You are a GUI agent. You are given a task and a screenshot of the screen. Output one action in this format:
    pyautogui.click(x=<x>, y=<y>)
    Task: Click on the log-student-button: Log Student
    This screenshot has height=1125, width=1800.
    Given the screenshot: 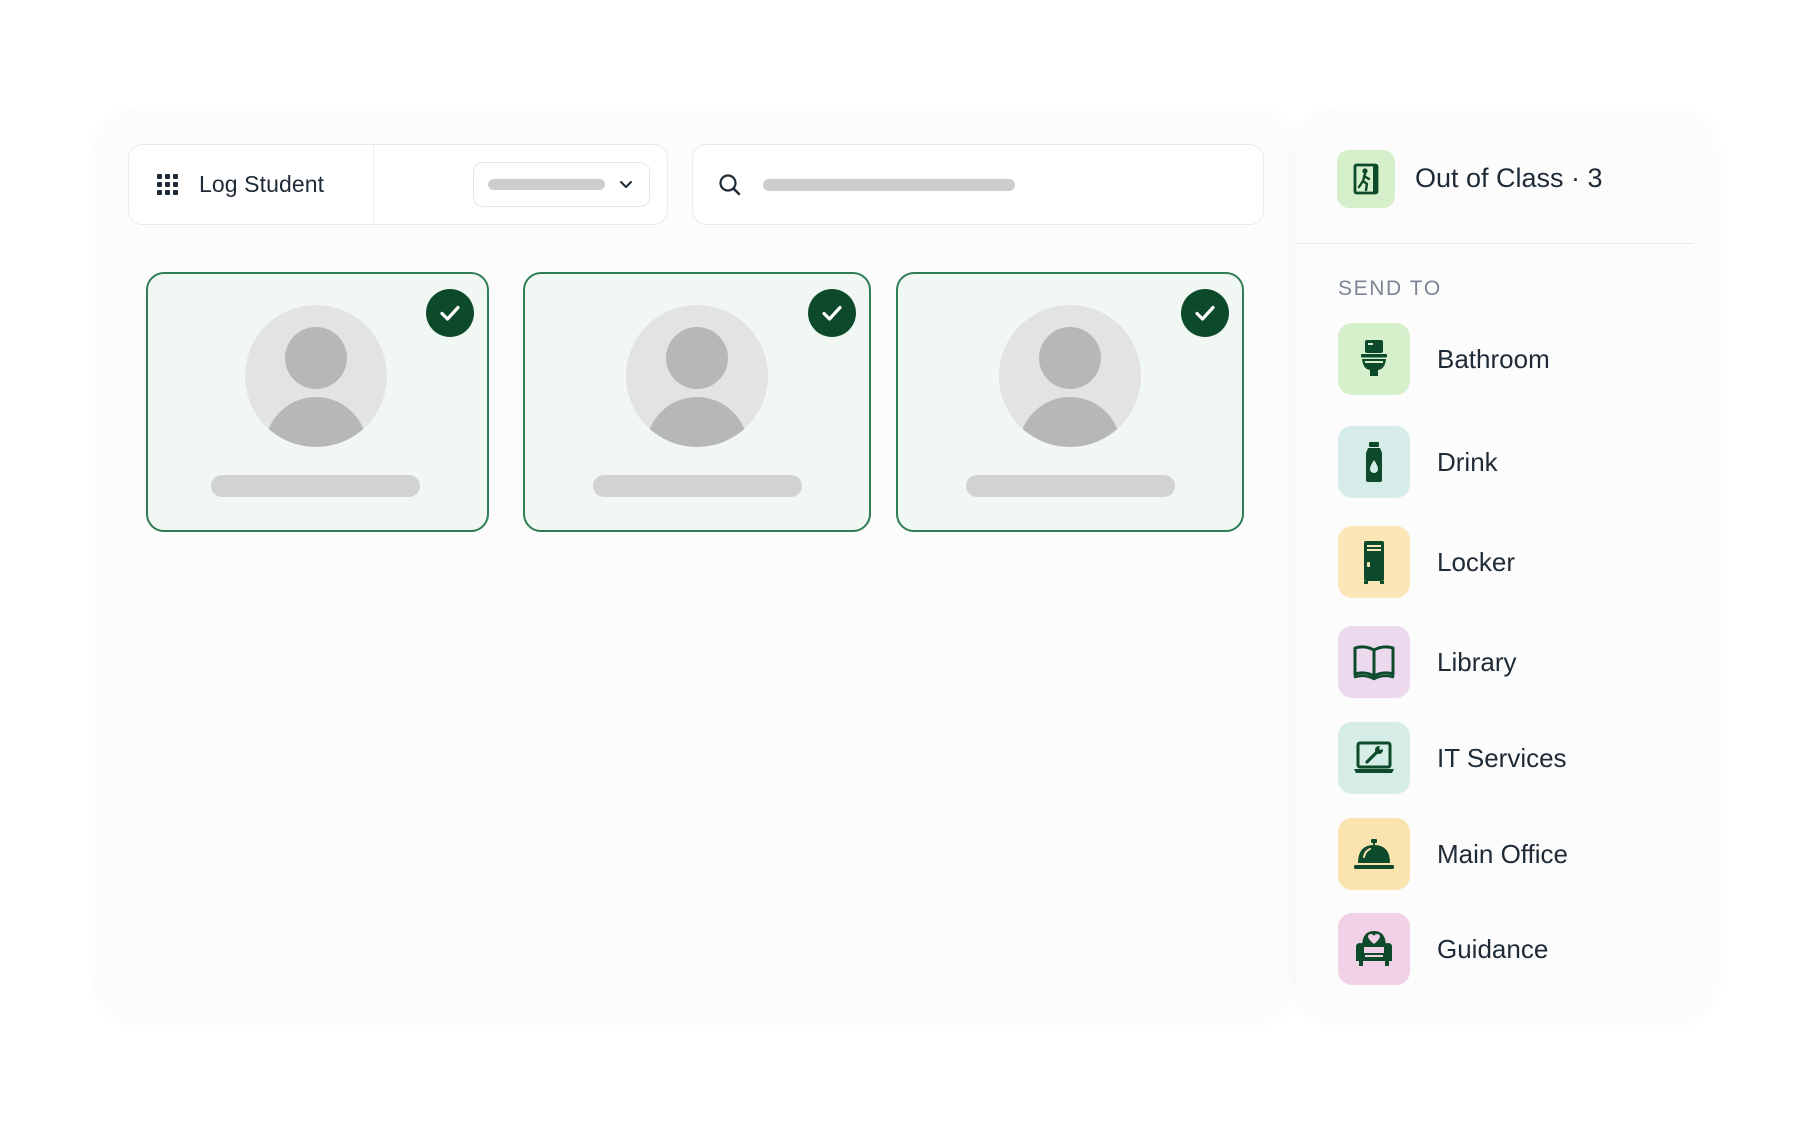 What is the action you would take?
    pyautogui.click(x=251, y=184)
    